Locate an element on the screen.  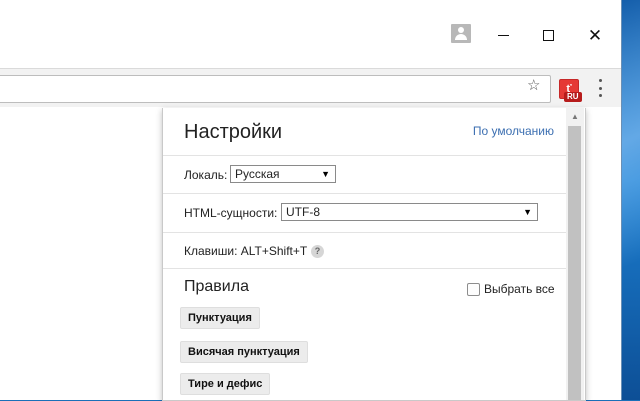
rules-title: Правила is located at coordinates (216, 286).